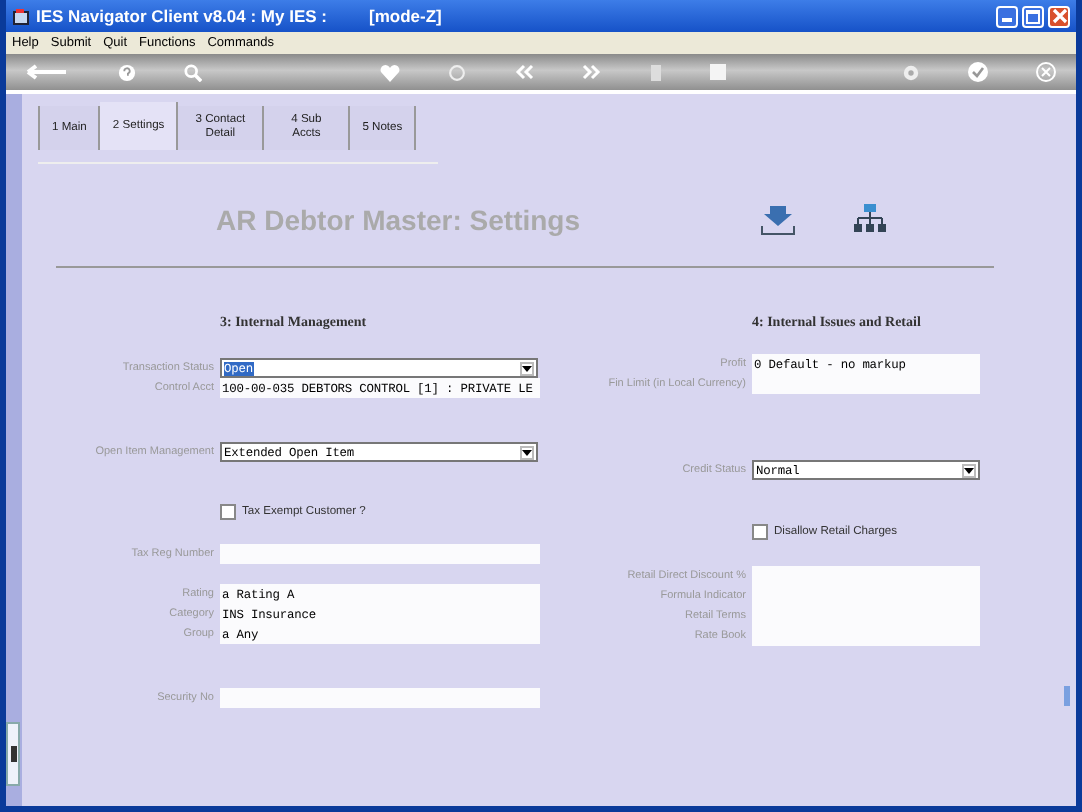 The image size is (1082, 812). Describe the element at coordinates (405, 16) in the screenshot. I see `mode-label: [mode-Z]` at that location.